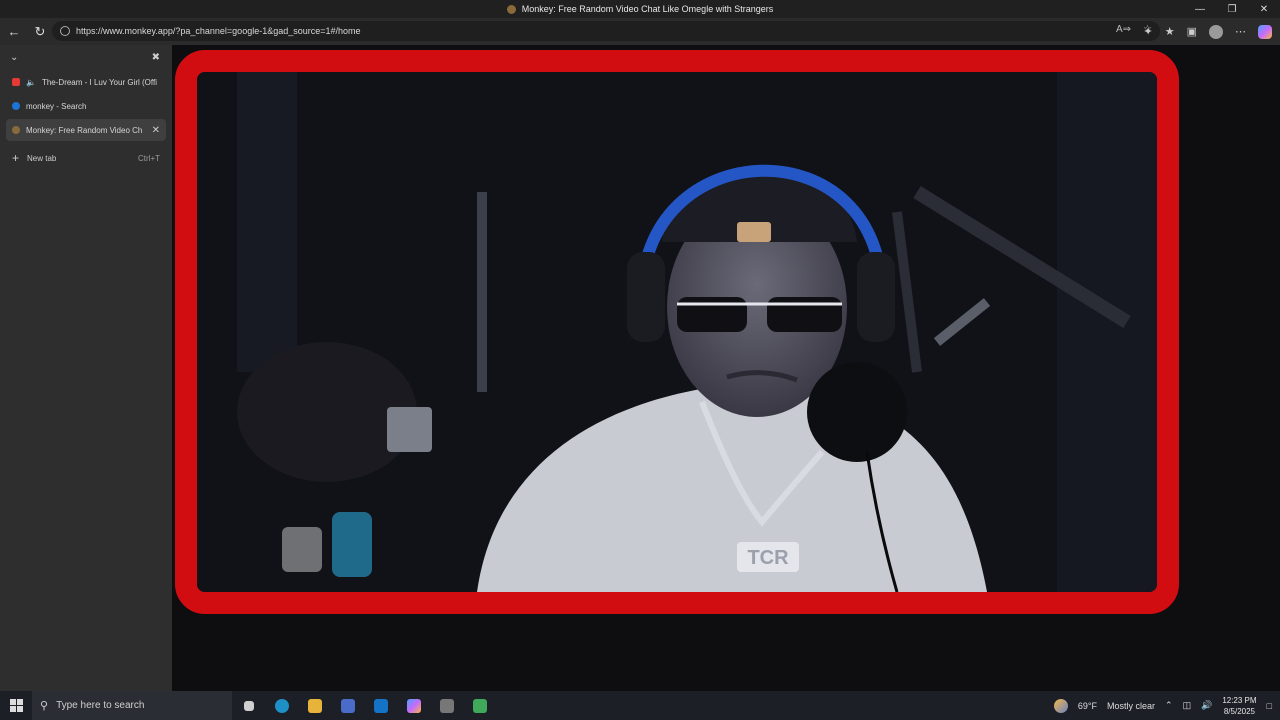  I want to click on clock-time: 12:23 PM, so click(1239, 700).